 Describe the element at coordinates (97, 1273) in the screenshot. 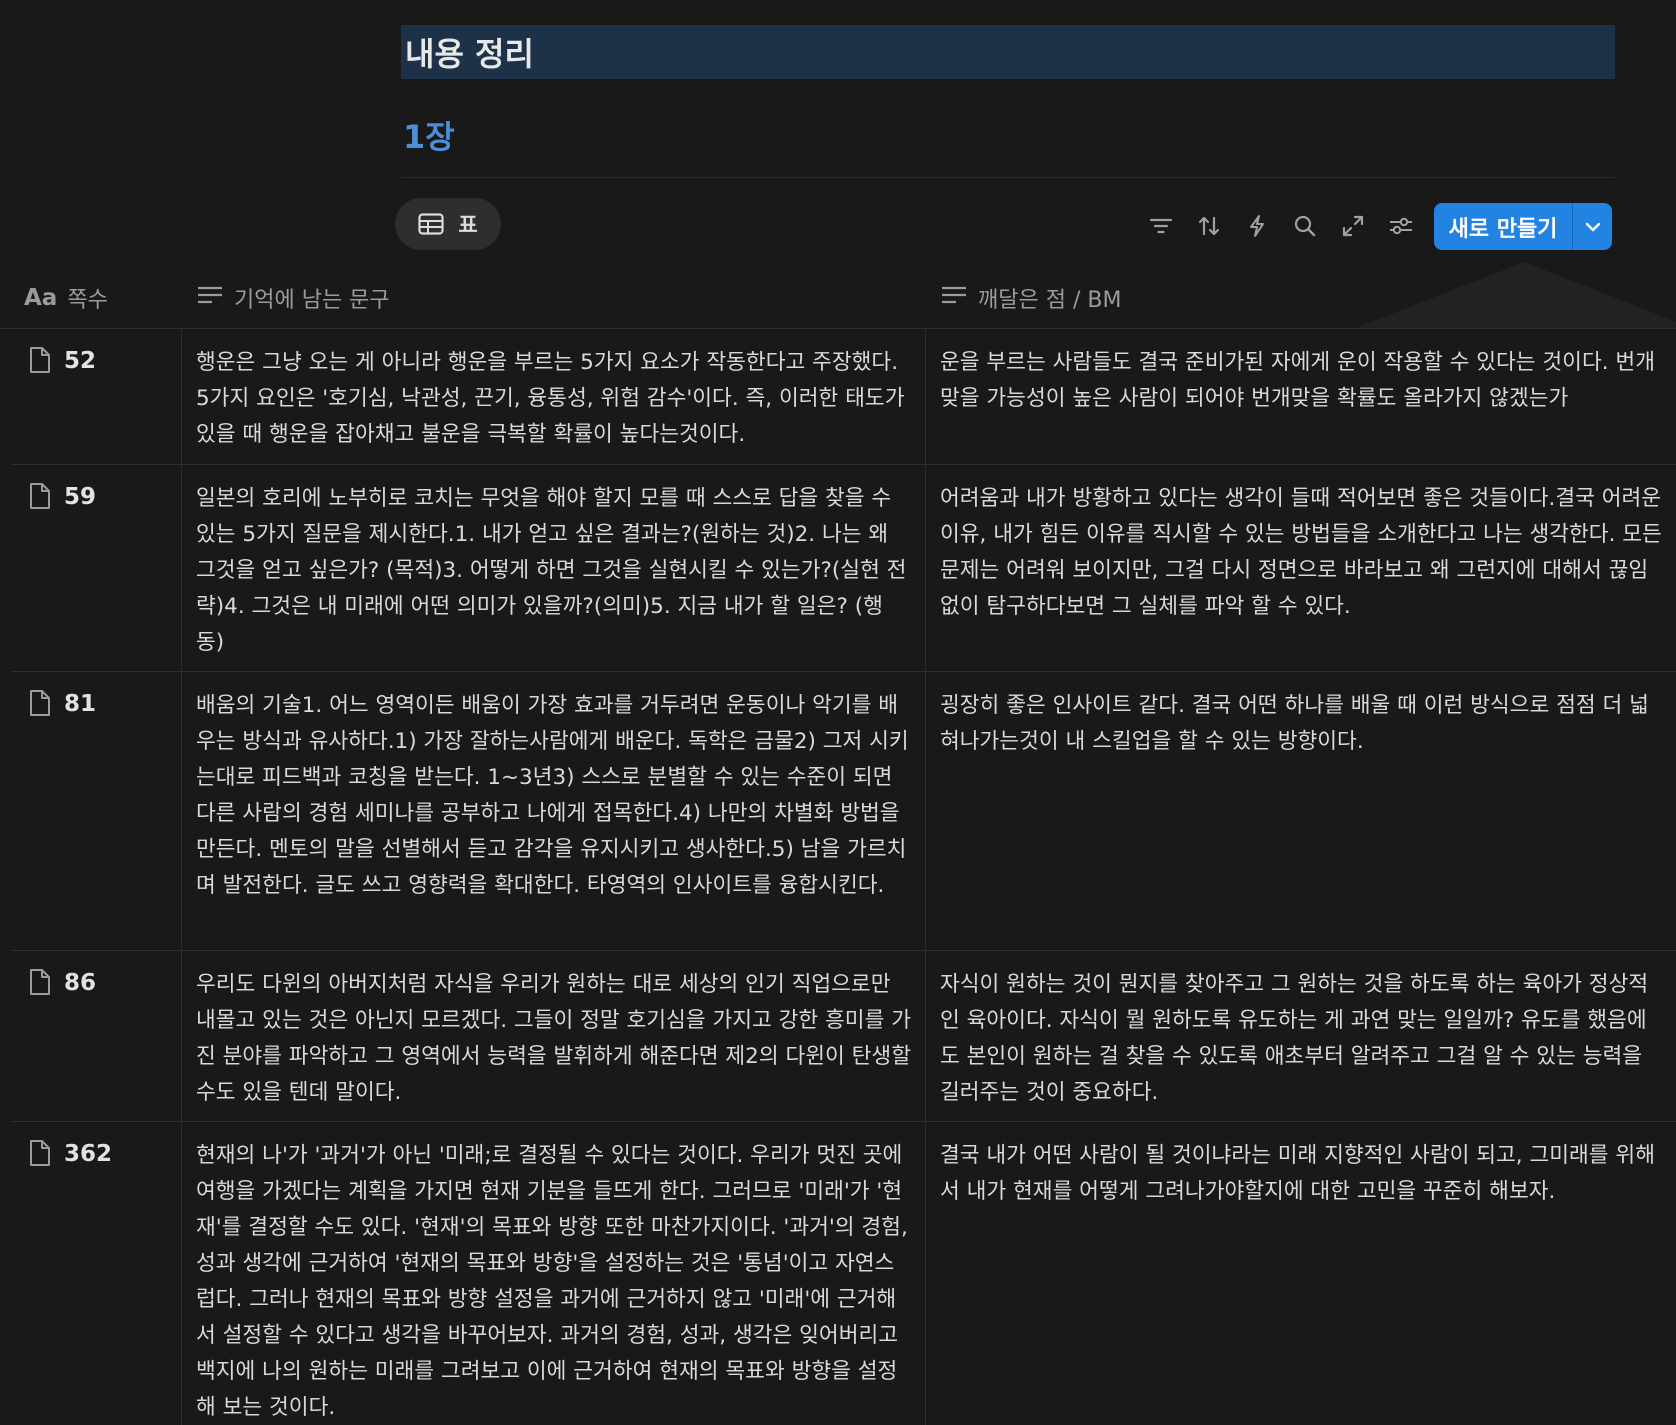

I see `page-cell: 362` at that location.